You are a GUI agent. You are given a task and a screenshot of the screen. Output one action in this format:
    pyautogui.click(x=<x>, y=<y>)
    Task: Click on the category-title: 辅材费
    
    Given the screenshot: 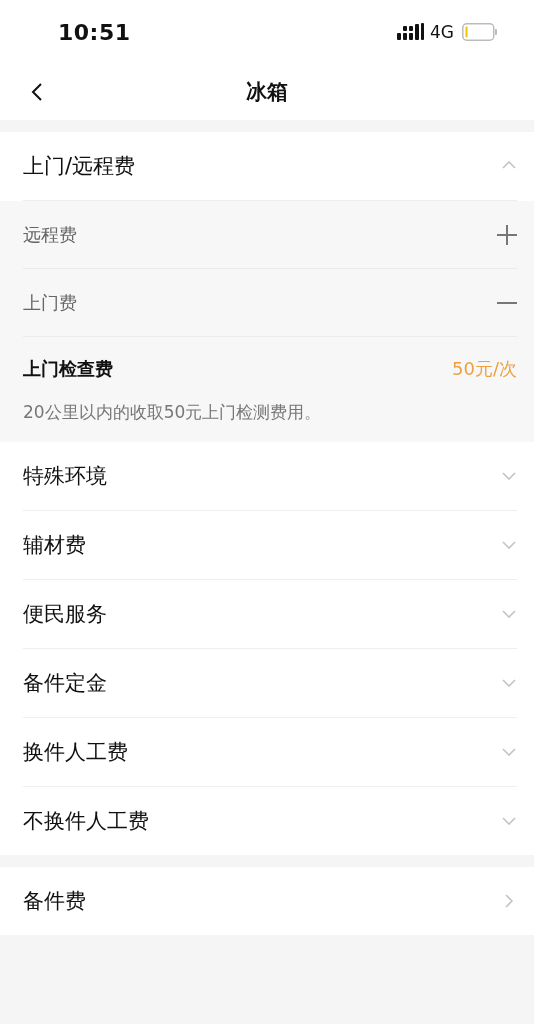 What is the action you would take?
    pyautogui.click(x=54, y=545)
    